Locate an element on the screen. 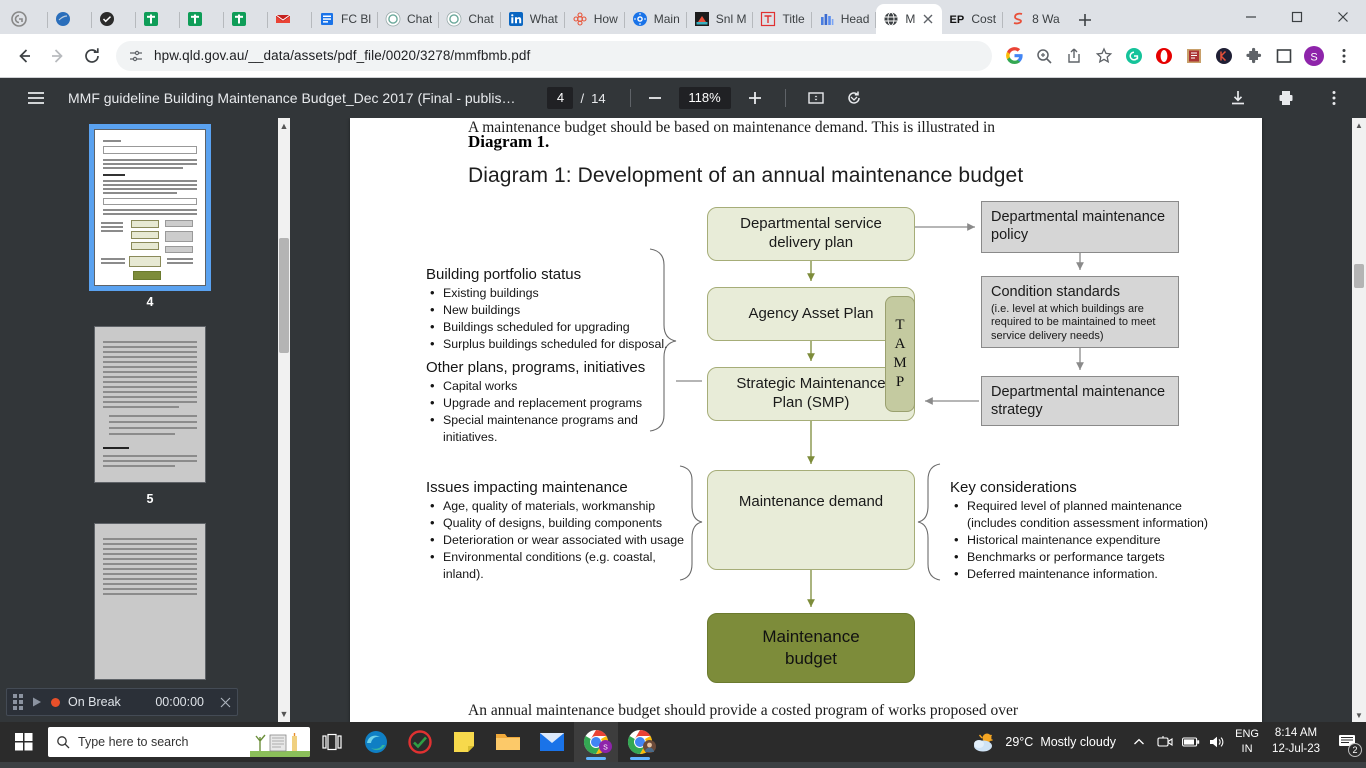  taskbar-app-chrome-profile is located at coordinates (640, 742).